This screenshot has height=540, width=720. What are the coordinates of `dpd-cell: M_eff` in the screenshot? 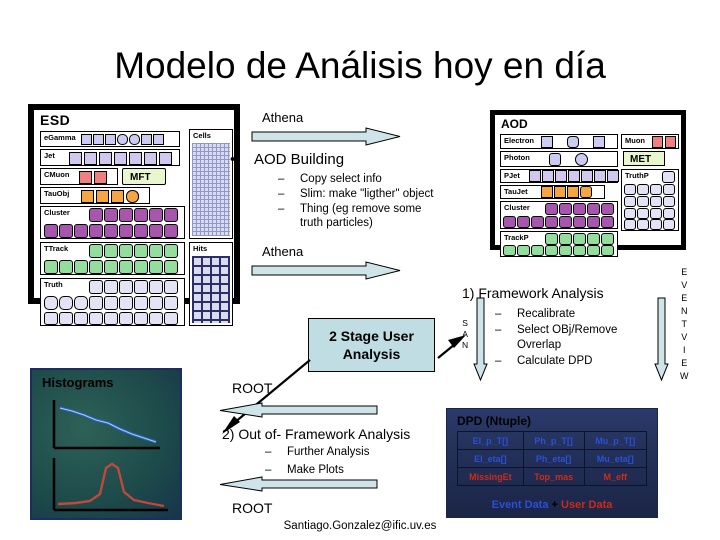 It's located at (615, 476).